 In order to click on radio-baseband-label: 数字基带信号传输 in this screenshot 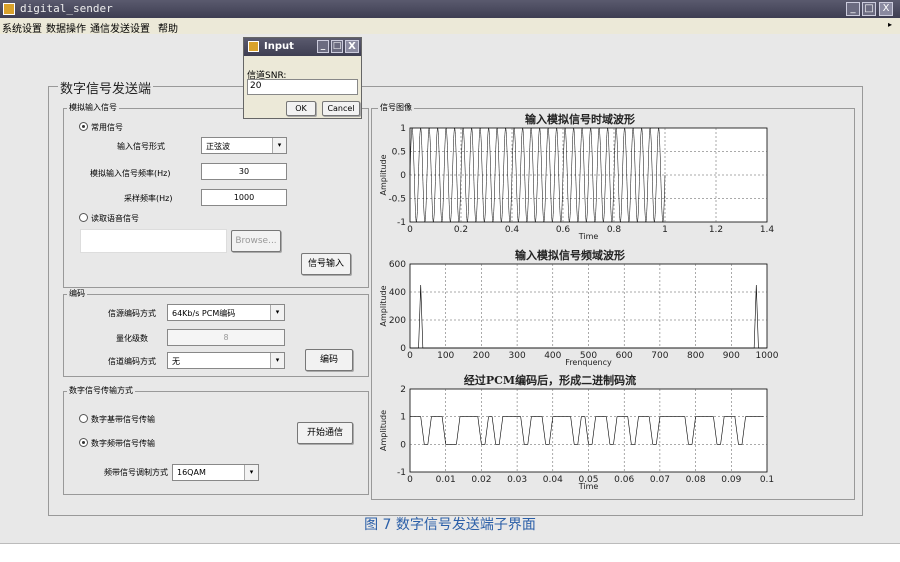, I will do `click(123, 419)`.